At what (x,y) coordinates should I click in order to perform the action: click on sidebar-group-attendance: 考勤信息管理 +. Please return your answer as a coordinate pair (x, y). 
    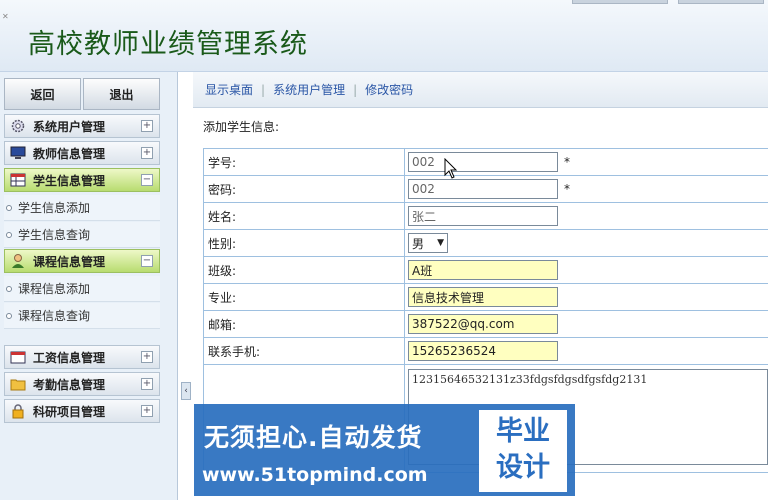
    Looking at the image, I should click on (82, 384).